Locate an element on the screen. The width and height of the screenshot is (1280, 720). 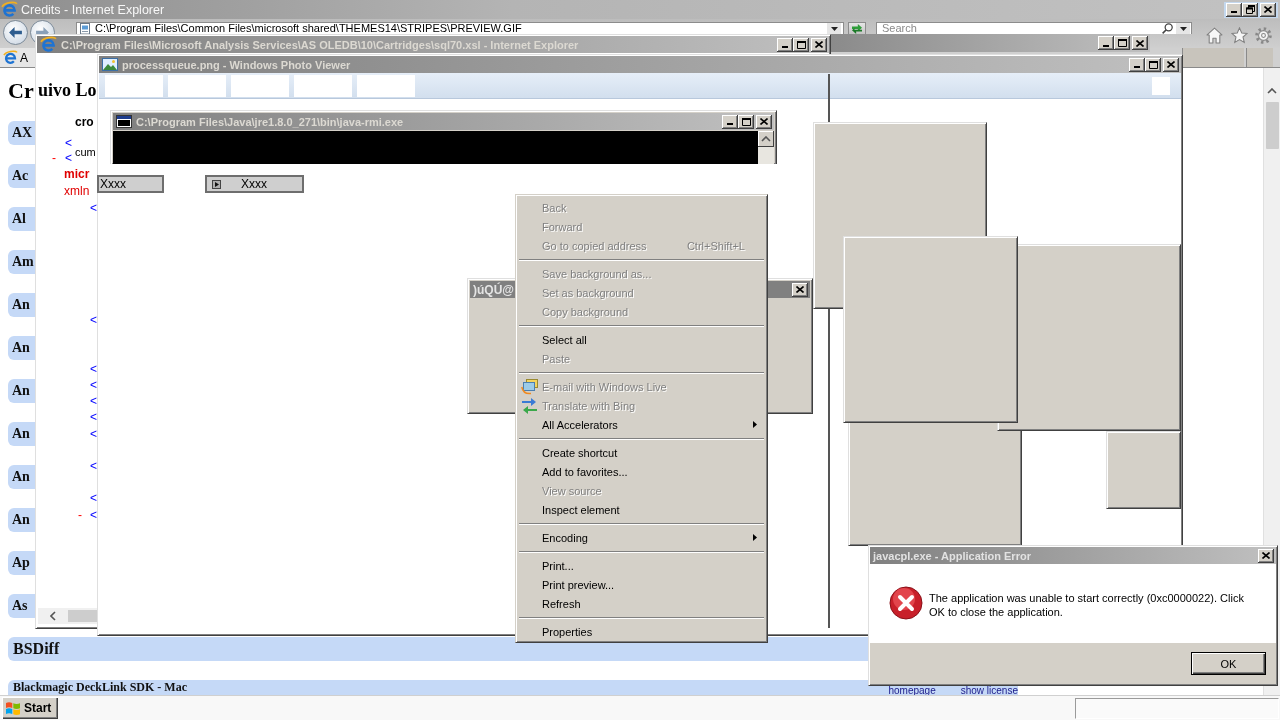
menu-item: All Accelerators is located at coordinates (641, 424).